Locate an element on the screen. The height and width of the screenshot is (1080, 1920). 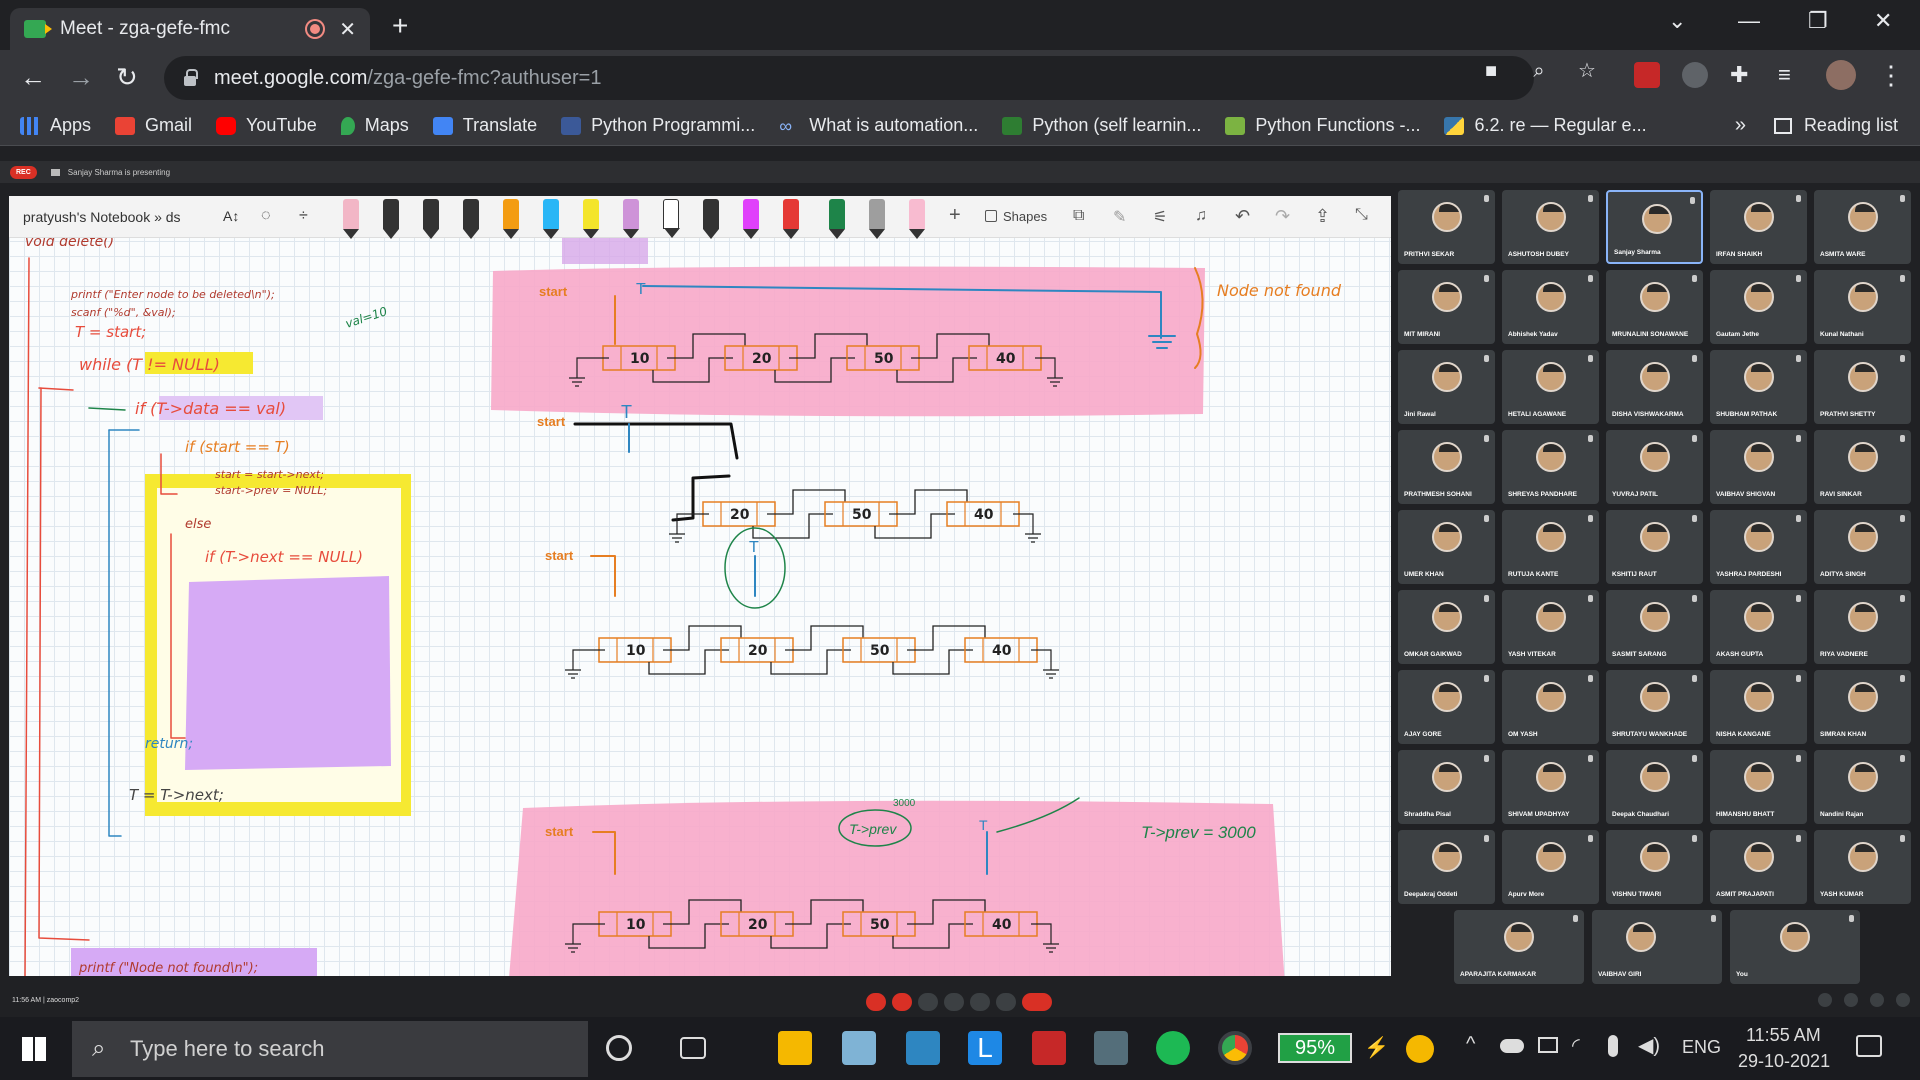
app-l-icon: L is located at coordinates (985, 1048).